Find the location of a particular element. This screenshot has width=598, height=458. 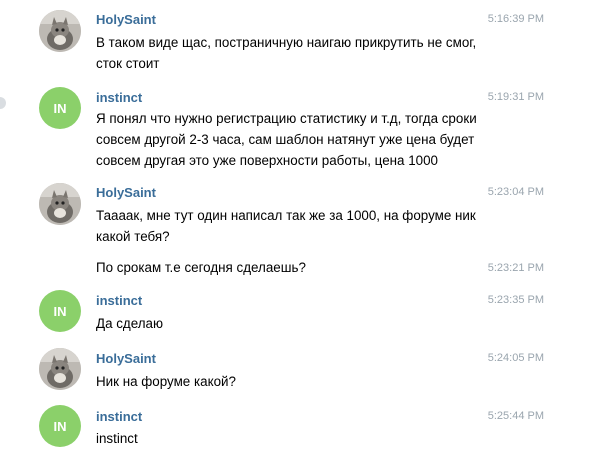

message-time: 5:19:31 PM is located at coordinates (515, 97).